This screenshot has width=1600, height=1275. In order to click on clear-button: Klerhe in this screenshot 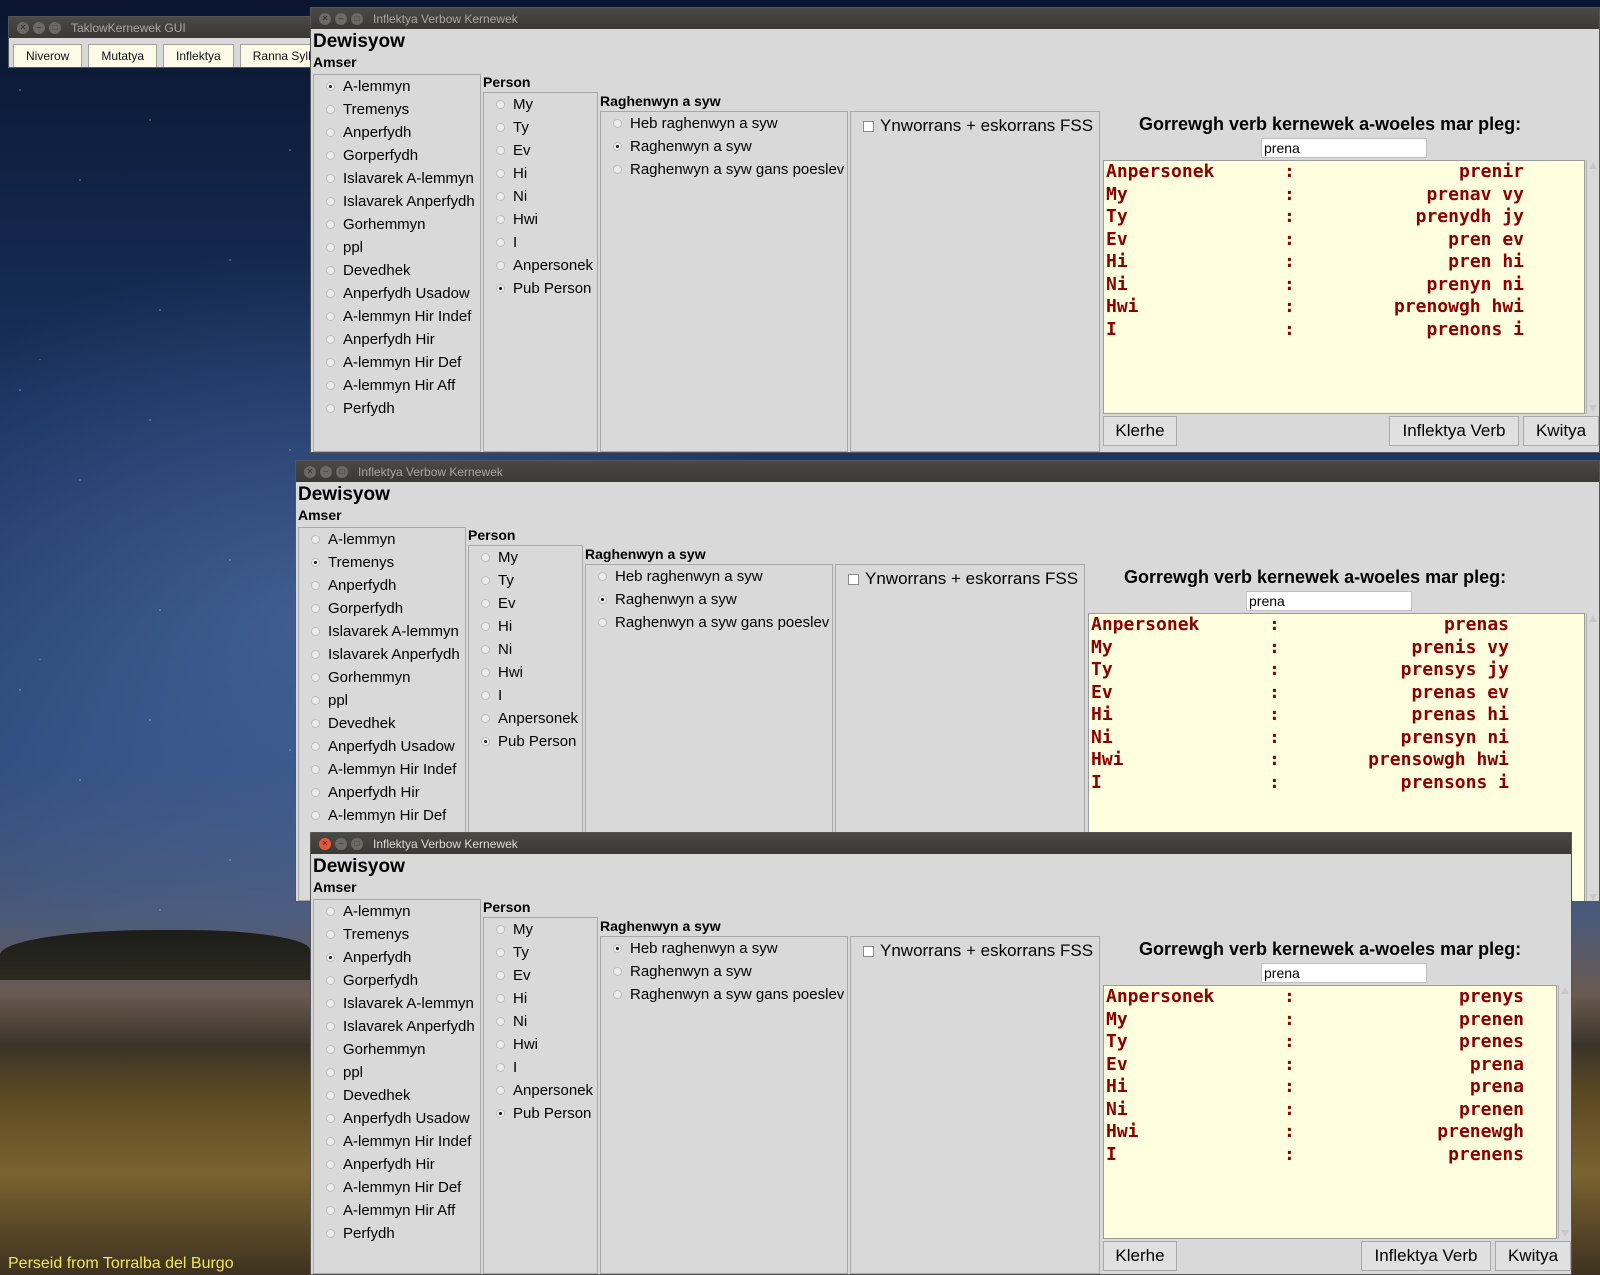, I will do `click(1140, 431)`.